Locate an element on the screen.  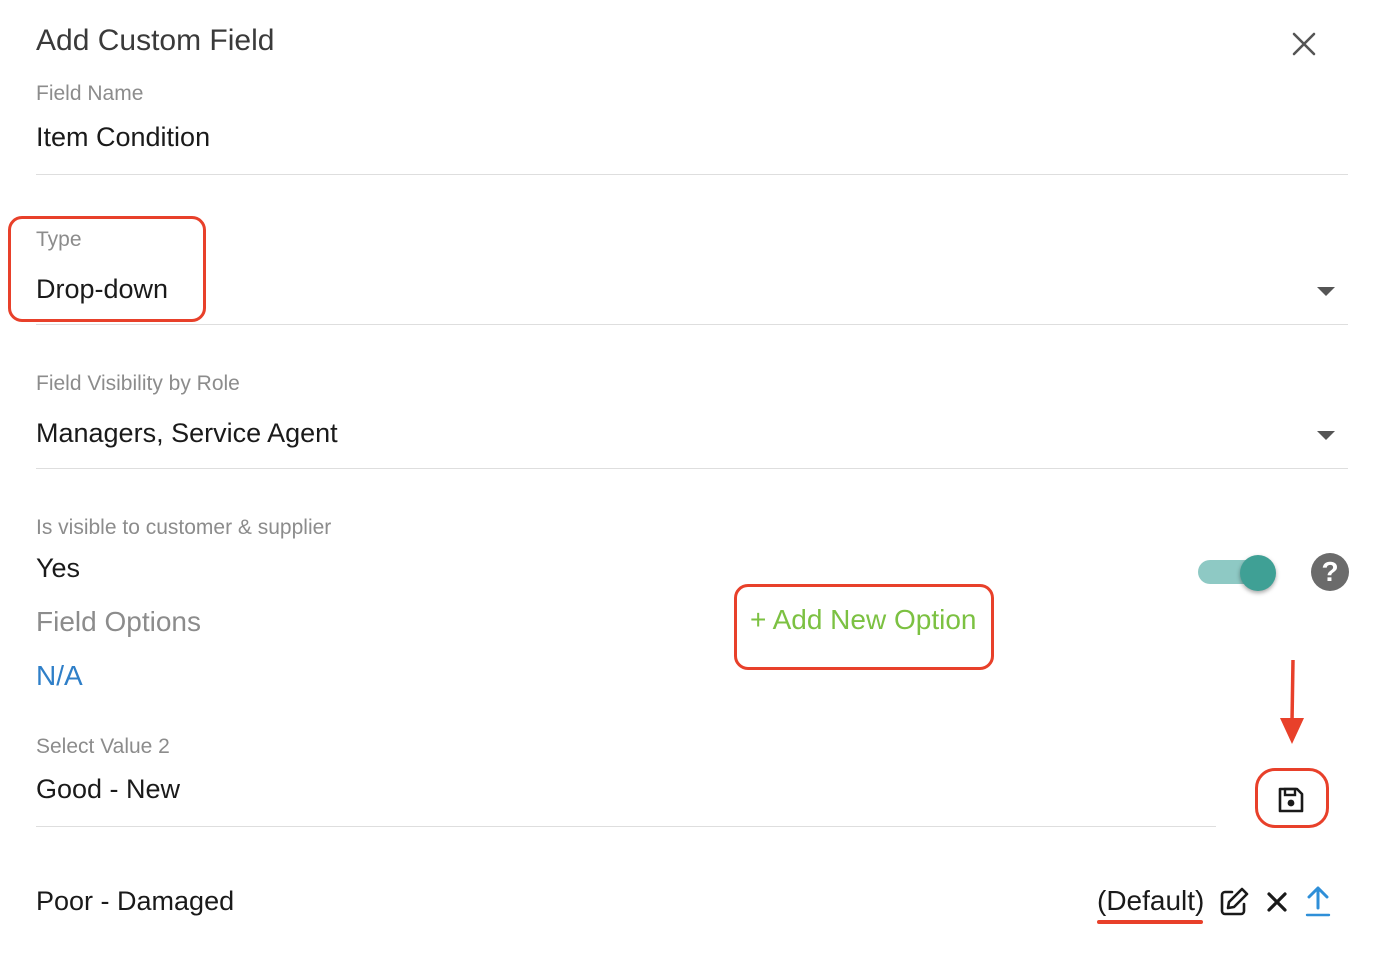
select-value-input: Good - New is located at coordinates (108, 789).